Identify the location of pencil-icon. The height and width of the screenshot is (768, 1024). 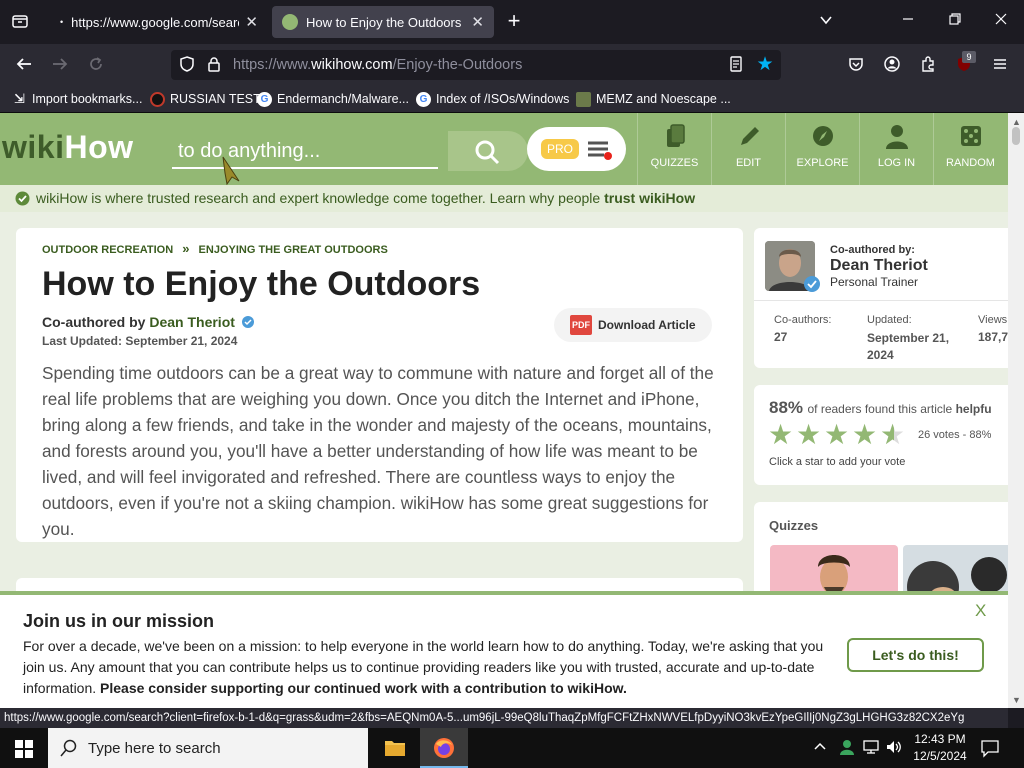
(748, 137).